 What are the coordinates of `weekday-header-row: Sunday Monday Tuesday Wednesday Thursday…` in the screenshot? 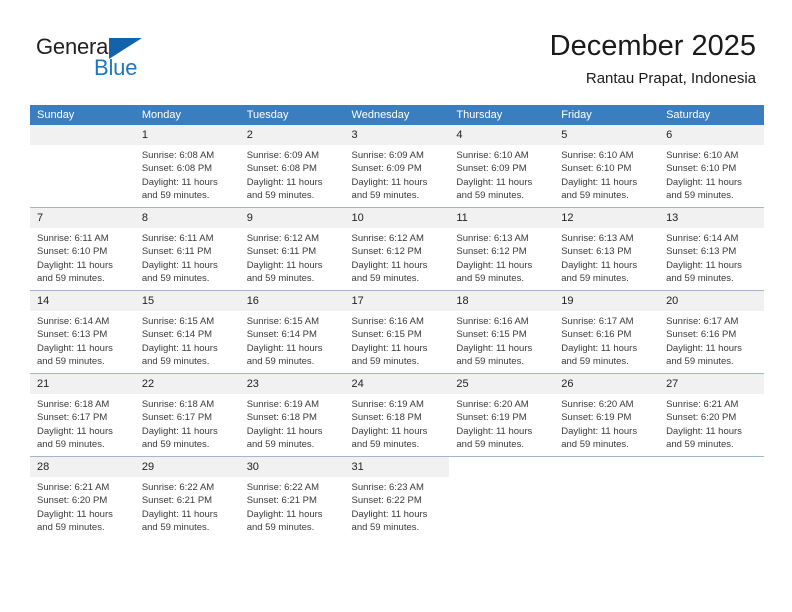 It's located at (397, 115).